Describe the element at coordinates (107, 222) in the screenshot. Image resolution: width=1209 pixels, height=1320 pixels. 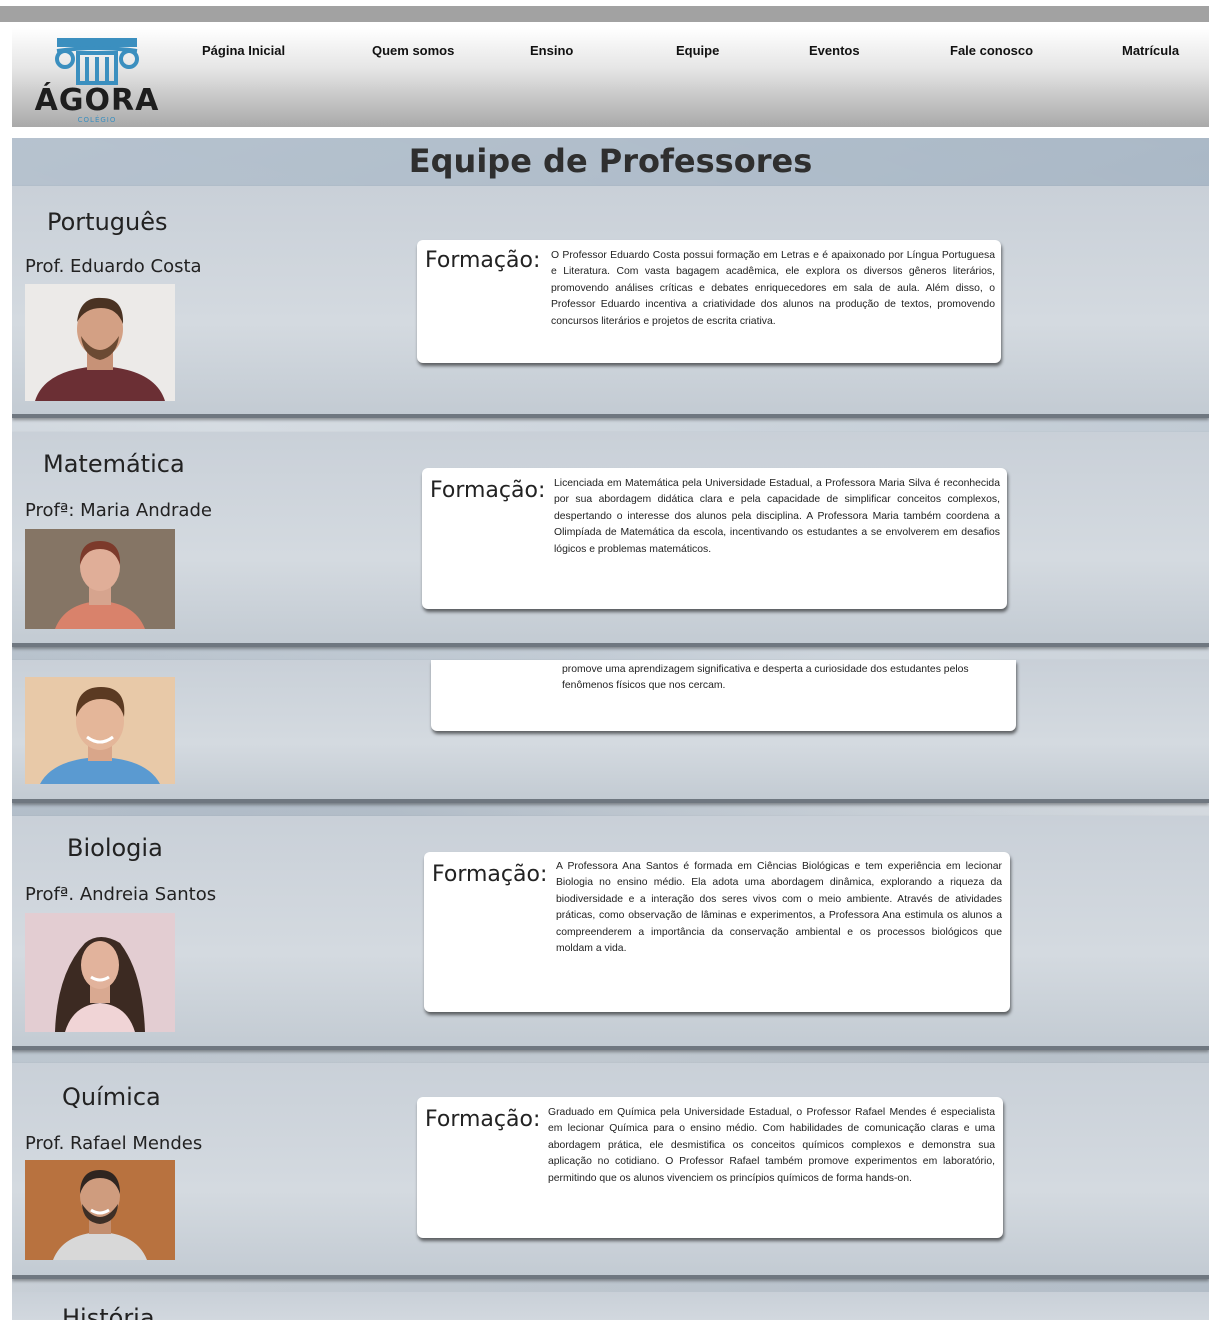
I see `subject-title: Português` at that location.